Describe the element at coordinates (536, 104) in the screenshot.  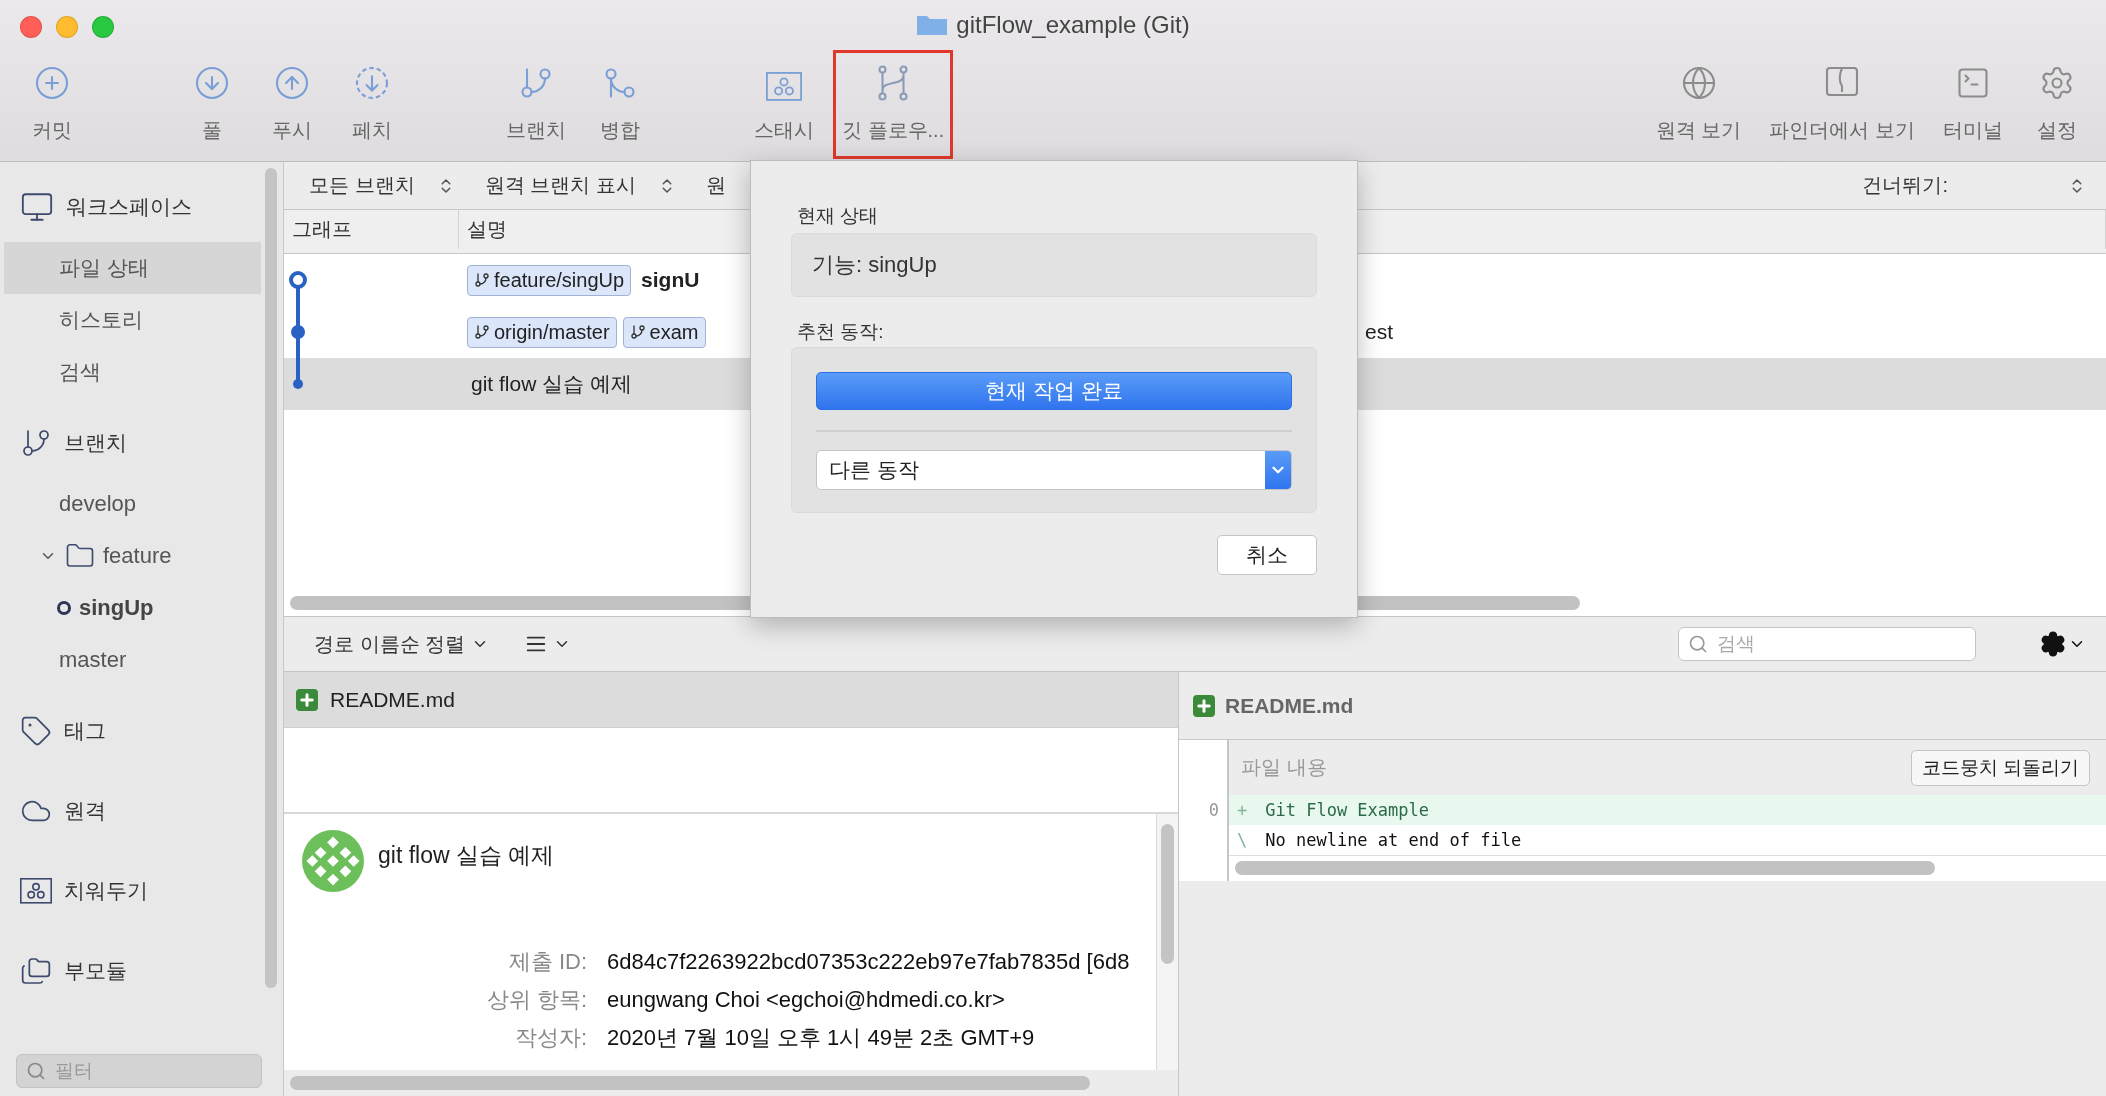
I see `toolbar-button: 브랜치` at that location.